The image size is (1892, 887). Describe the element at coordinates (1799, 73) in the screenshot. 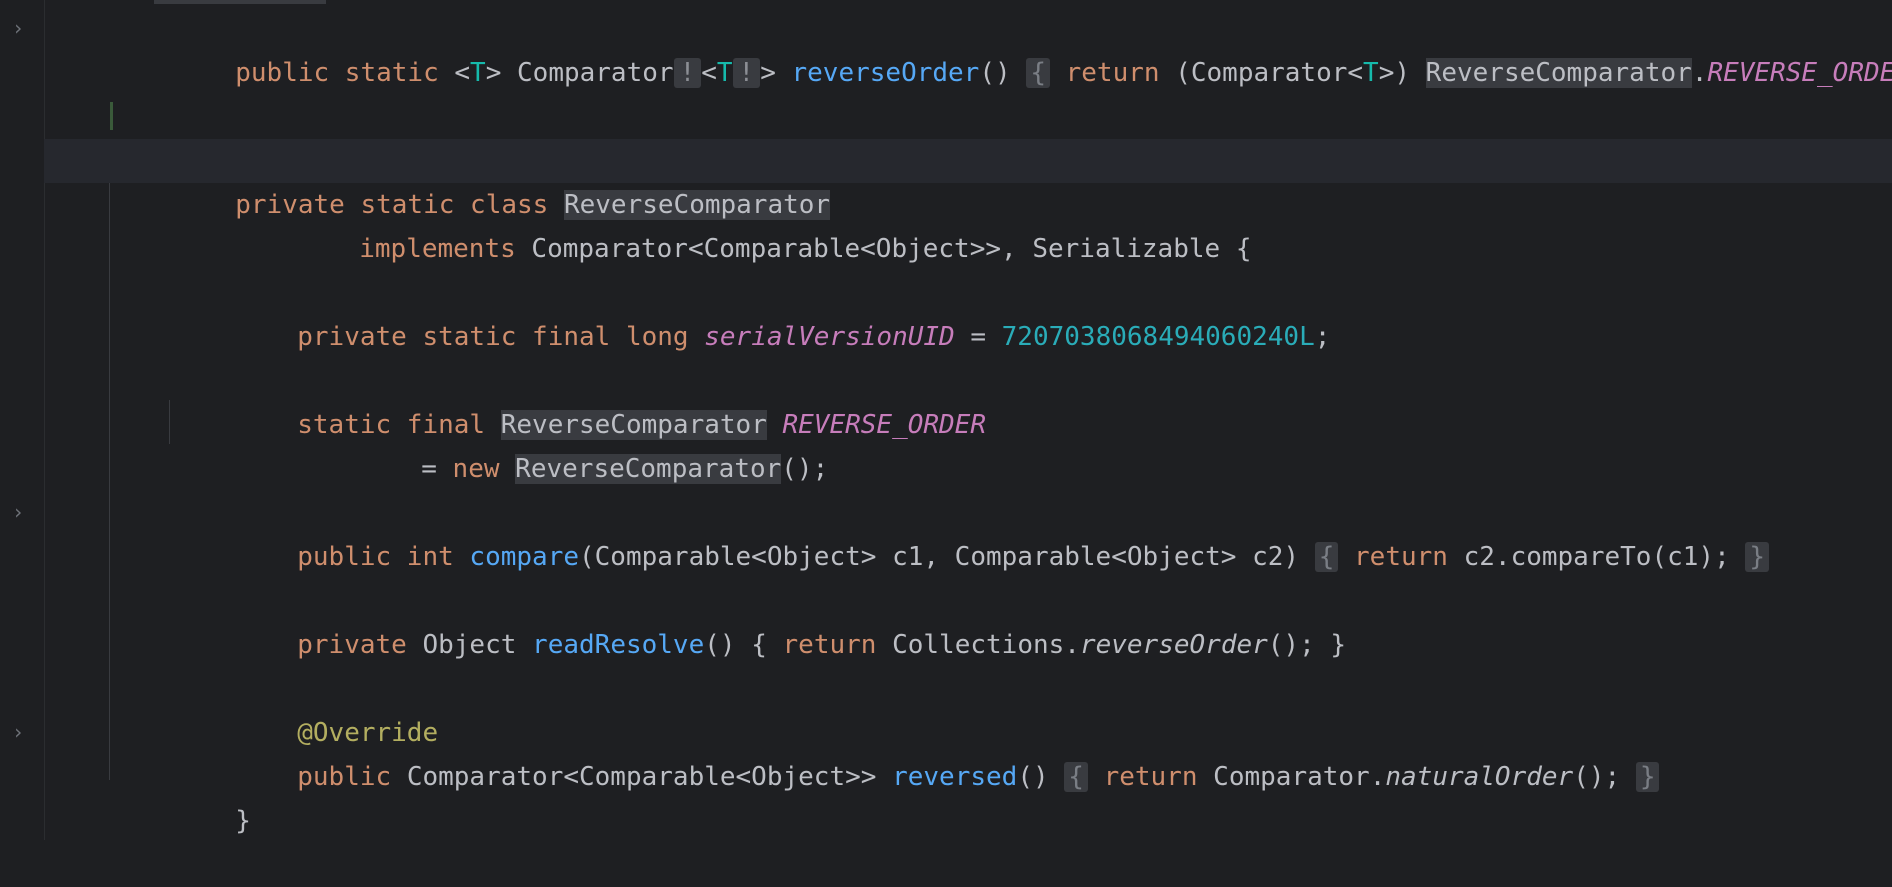

I see `static-field: REVERSE_ORDER` at that location.